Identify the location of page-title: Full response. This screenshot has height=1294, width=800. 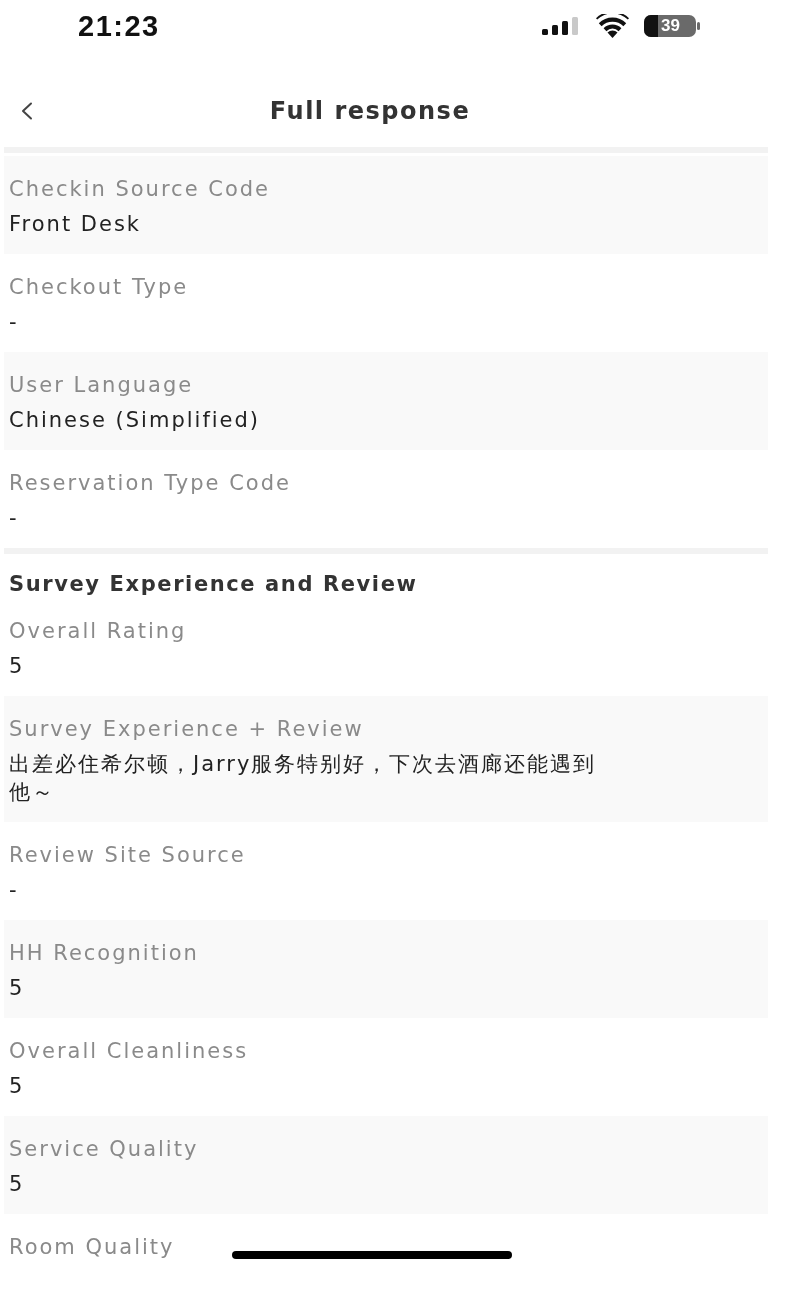
(370, 110).